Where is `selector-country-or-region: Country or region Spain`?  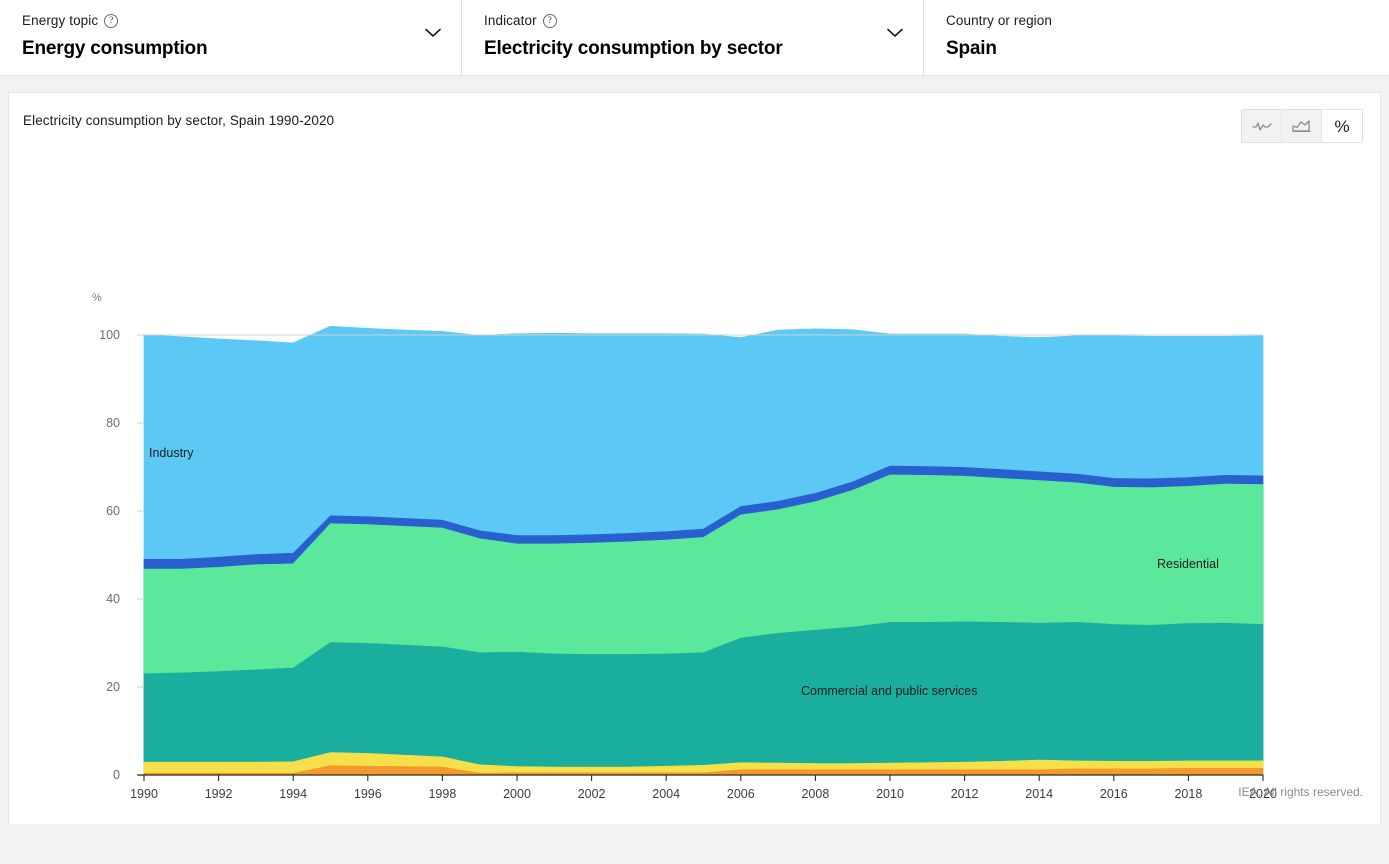 selector-country-or-region: Country or region Spain is located at coordinates (1156, 37).